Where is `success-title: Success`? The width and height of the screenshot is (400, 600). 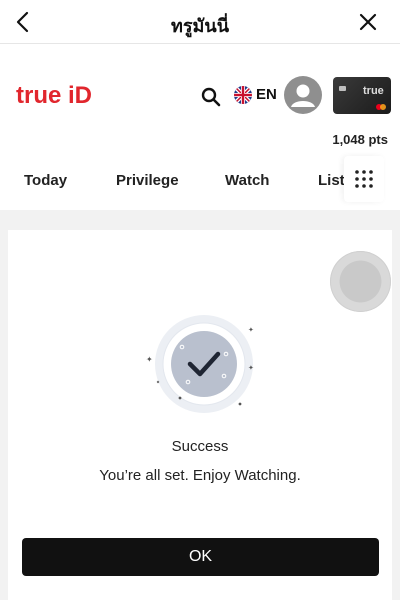
success-title: Success is located at coordinates (200, 446).